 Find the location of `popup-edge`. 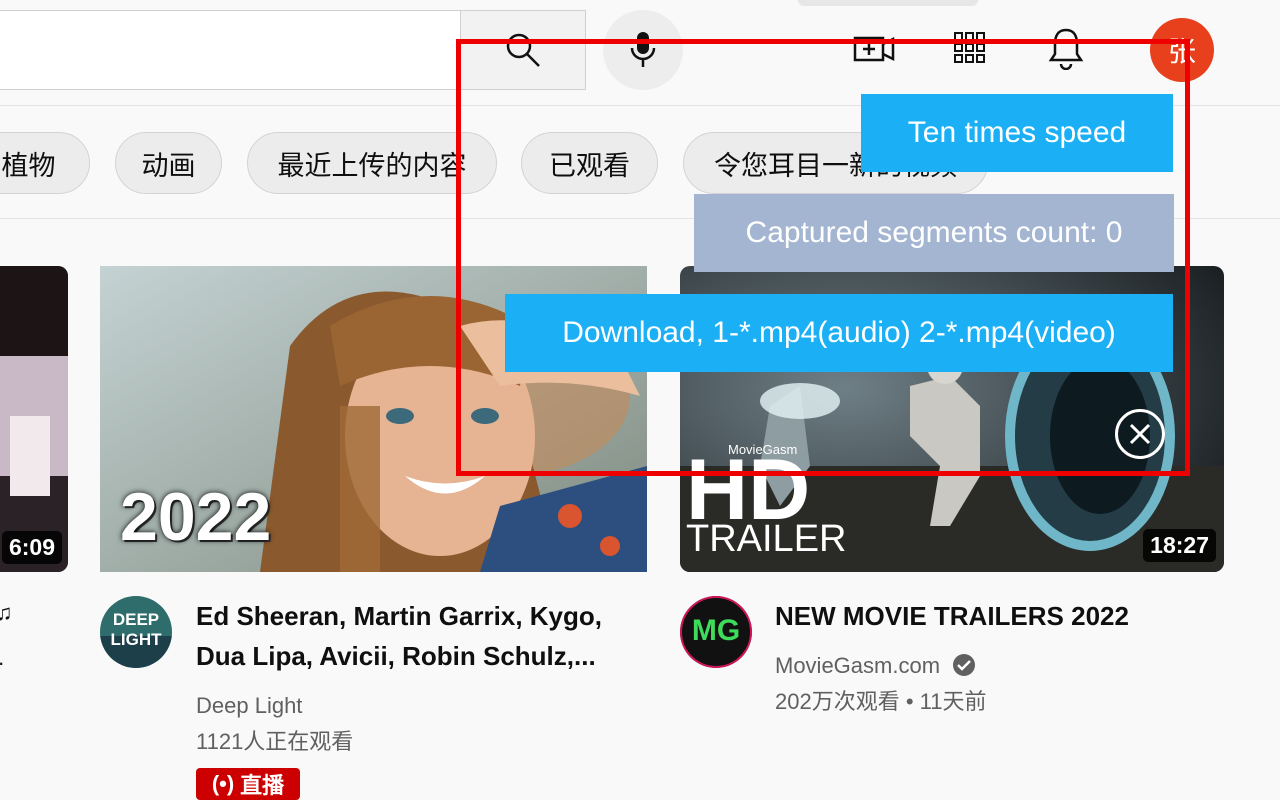

popup-edge is located at coordinates (888, 3).